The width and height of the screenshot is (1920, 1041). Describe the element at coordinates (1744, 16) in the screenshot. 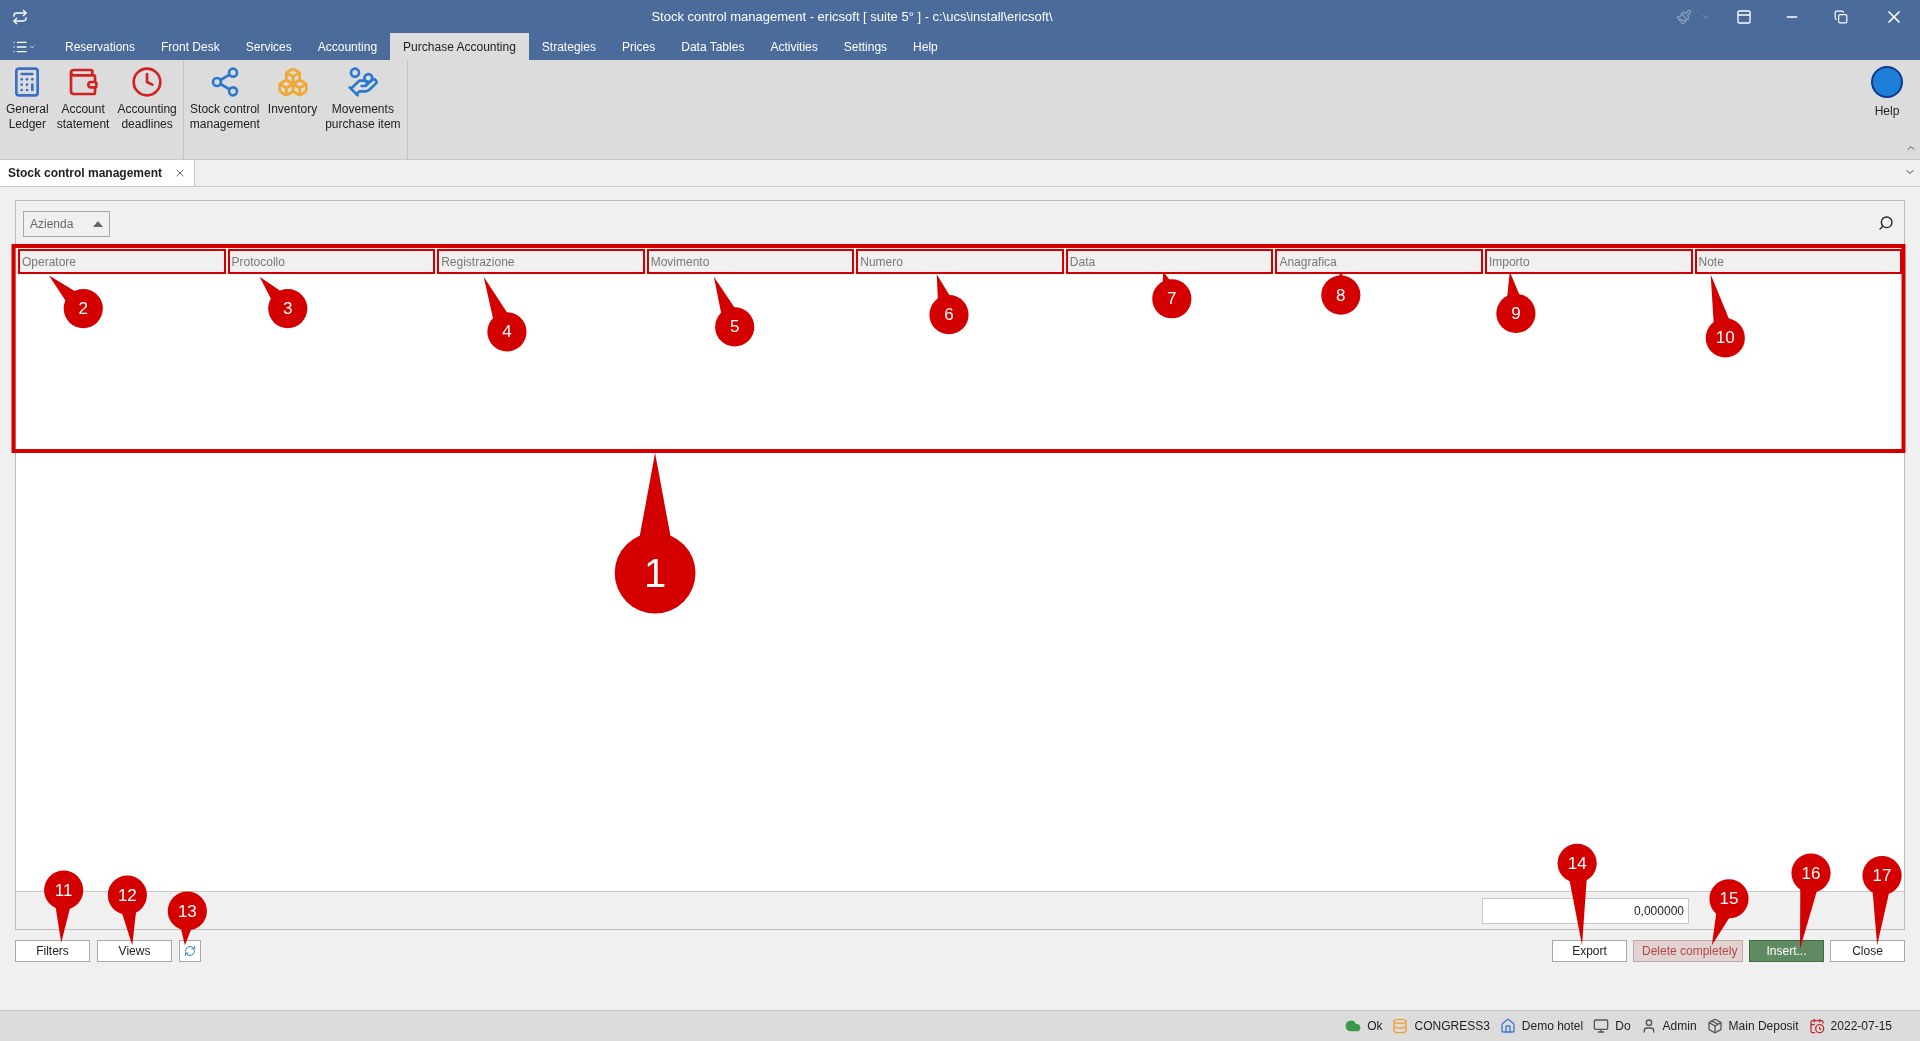

I see `layout-icon` at that location.